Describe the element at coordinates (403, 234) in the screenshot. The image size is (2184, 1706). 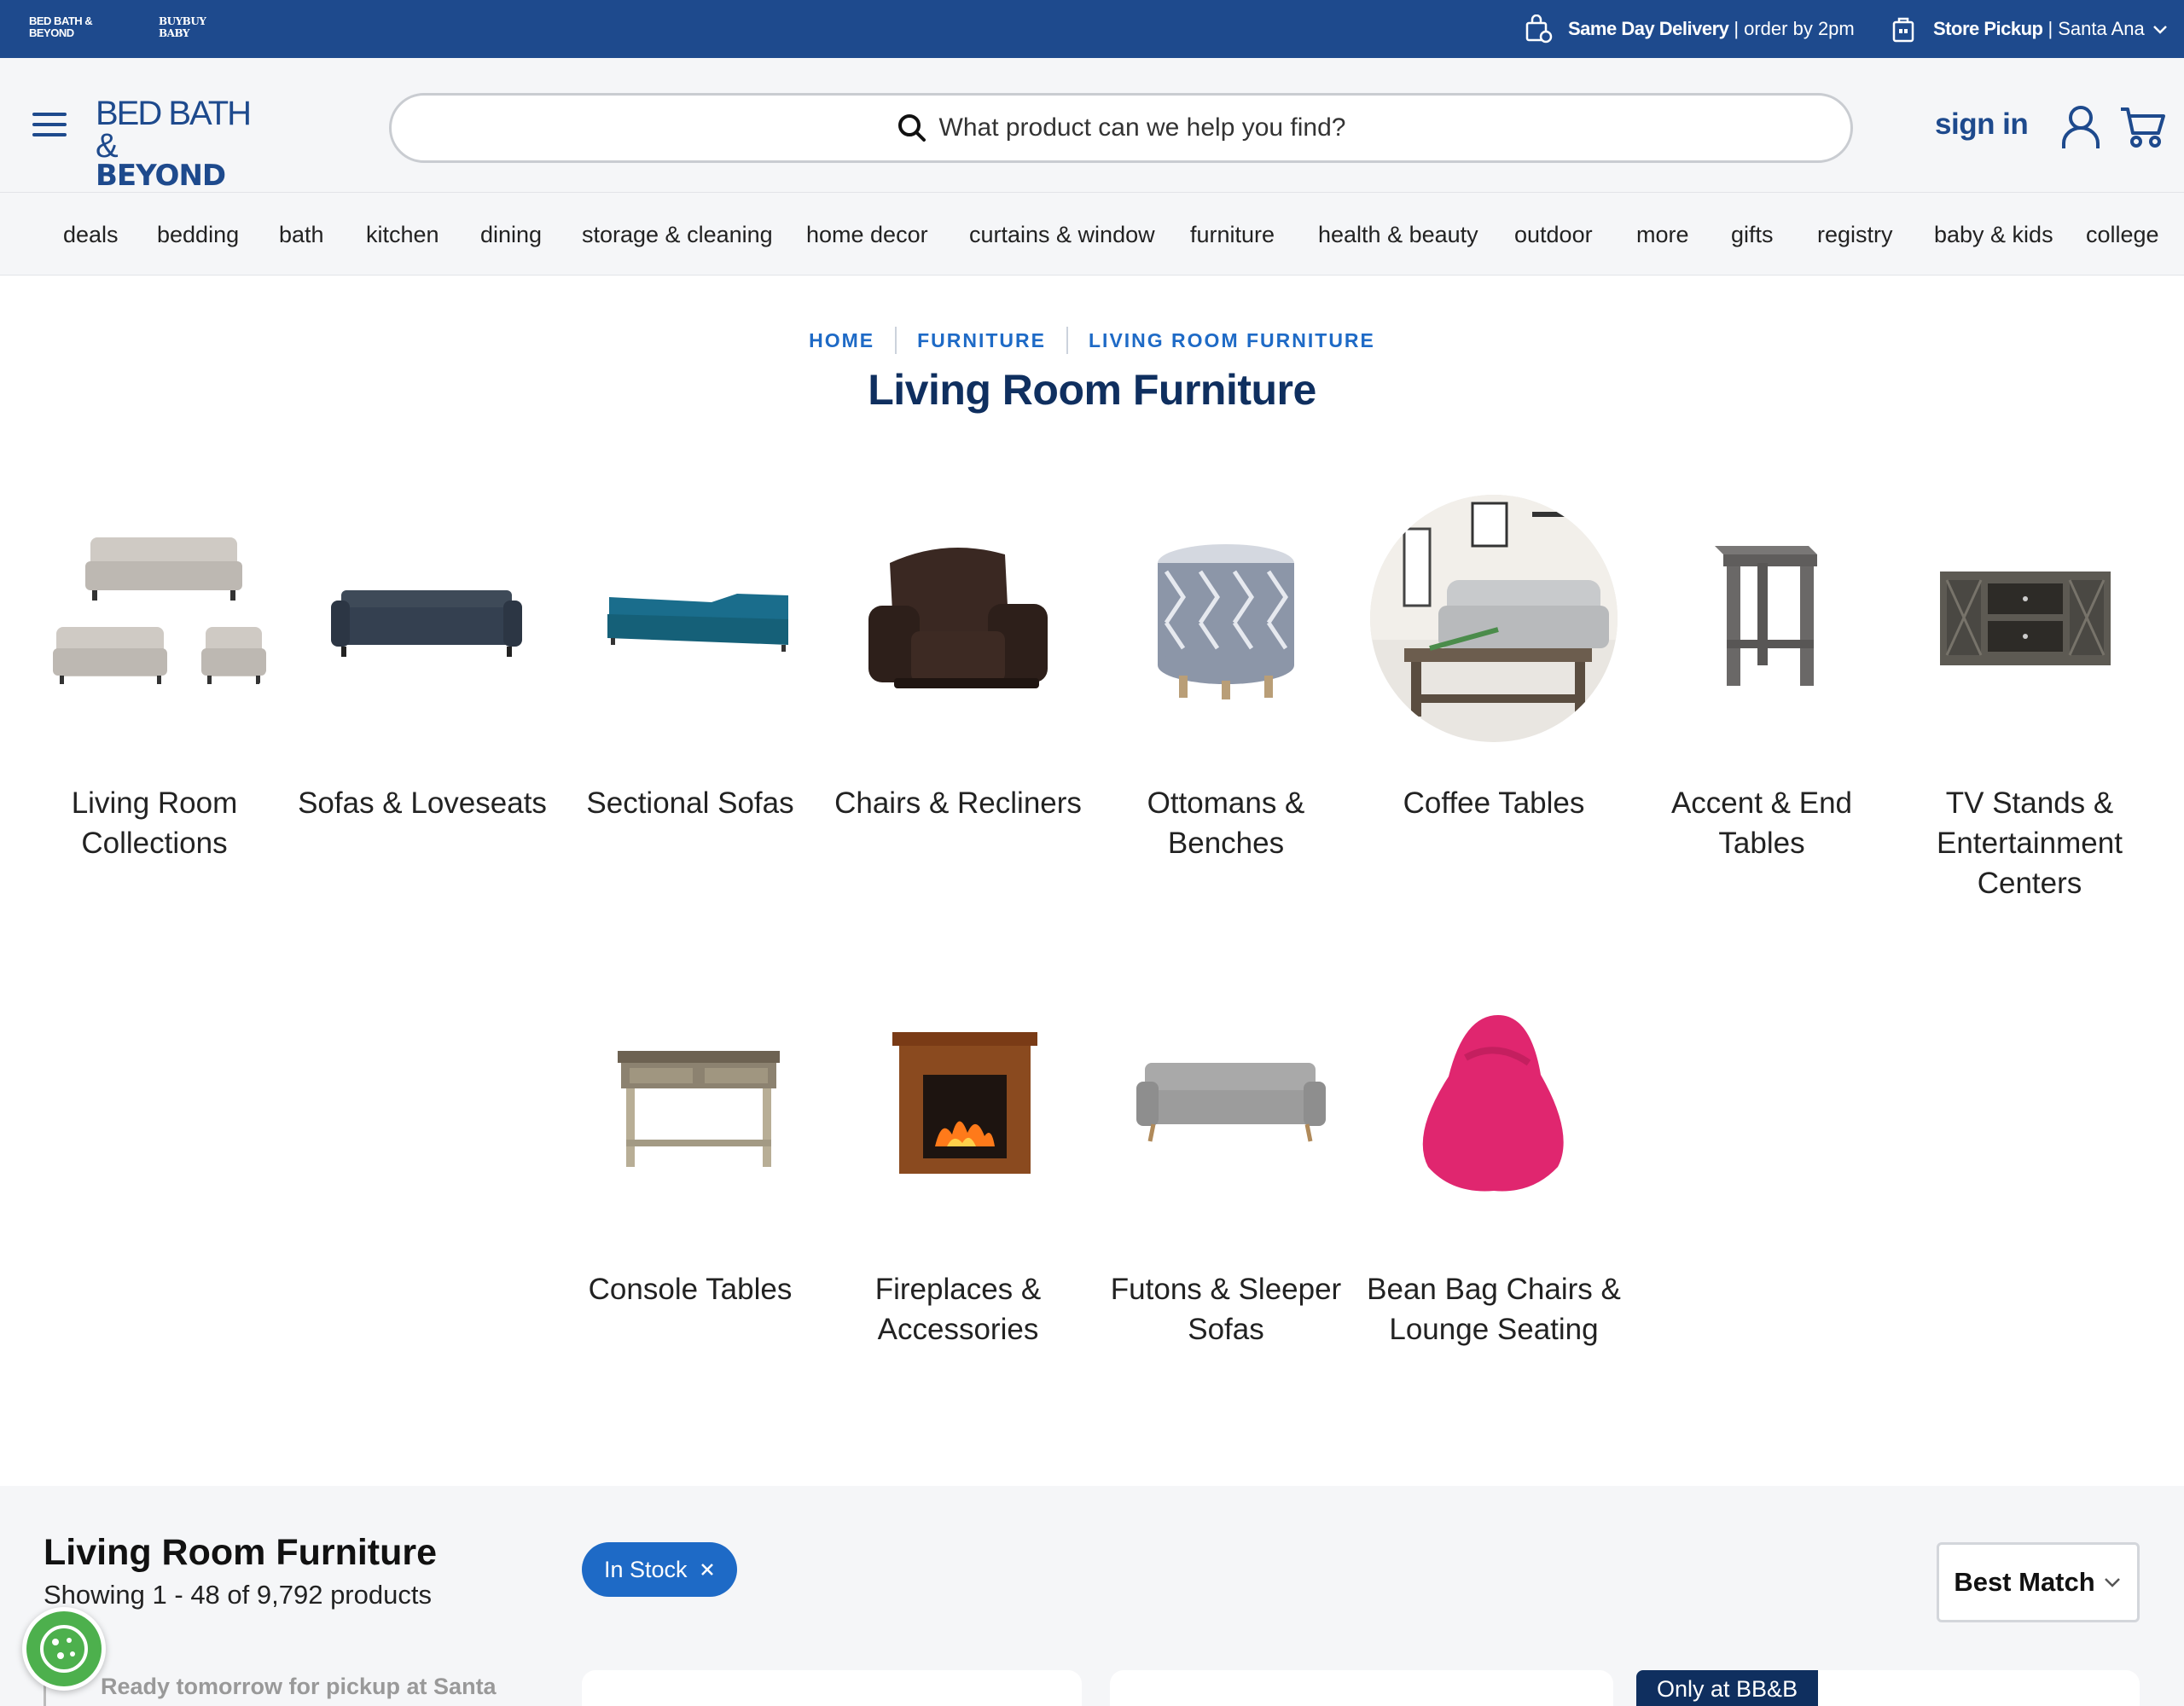
I see `nav-item-kitchen: kitchen` at that location.